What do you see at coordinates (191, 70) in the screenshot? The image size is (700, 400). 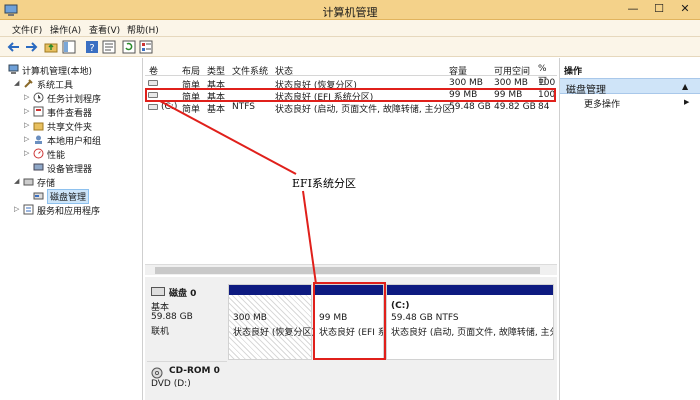 I see `column-header-layout: 布局` at bounding box center [191, 70].